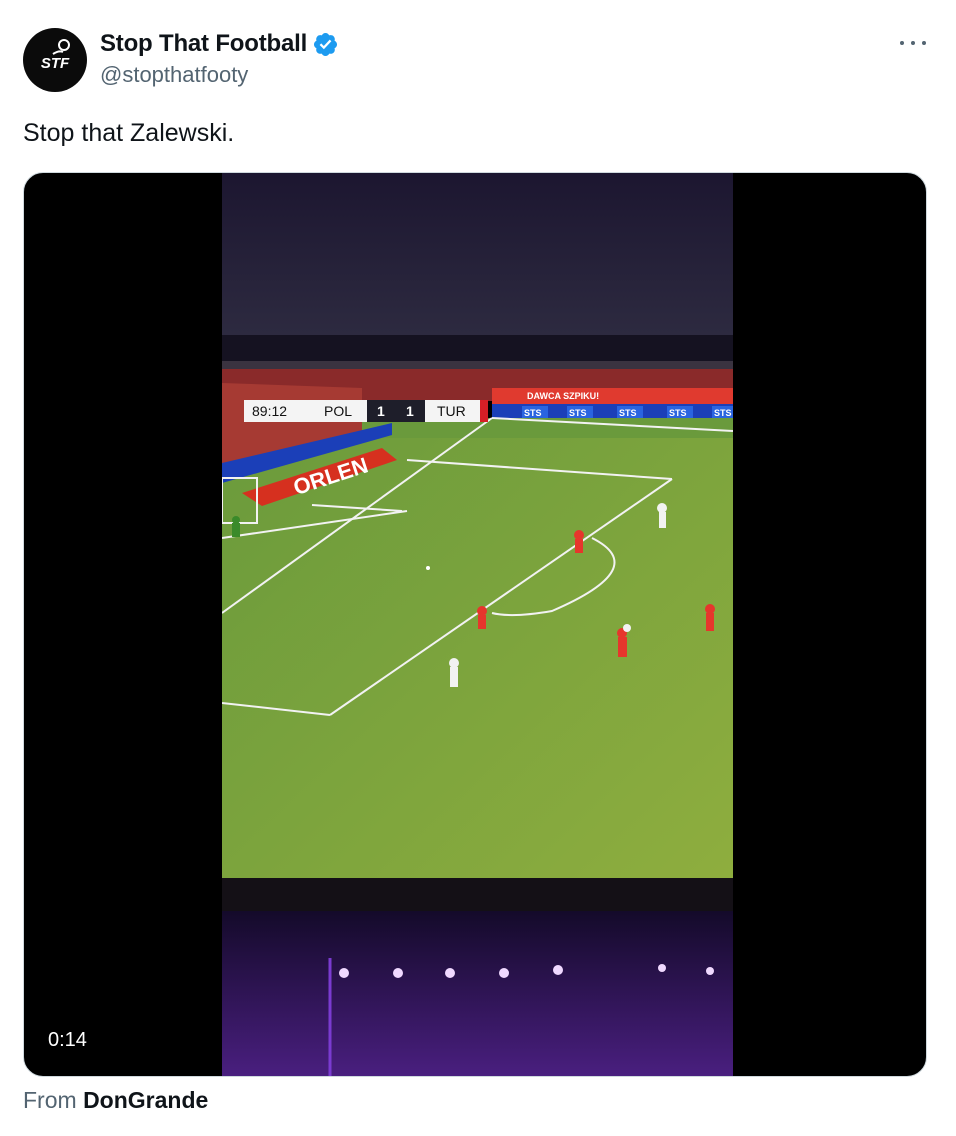 Image resolution: width=956 pixels, height=1136 pixels. I want to click on attribution-source: DonGrande, so click(145, 1100).